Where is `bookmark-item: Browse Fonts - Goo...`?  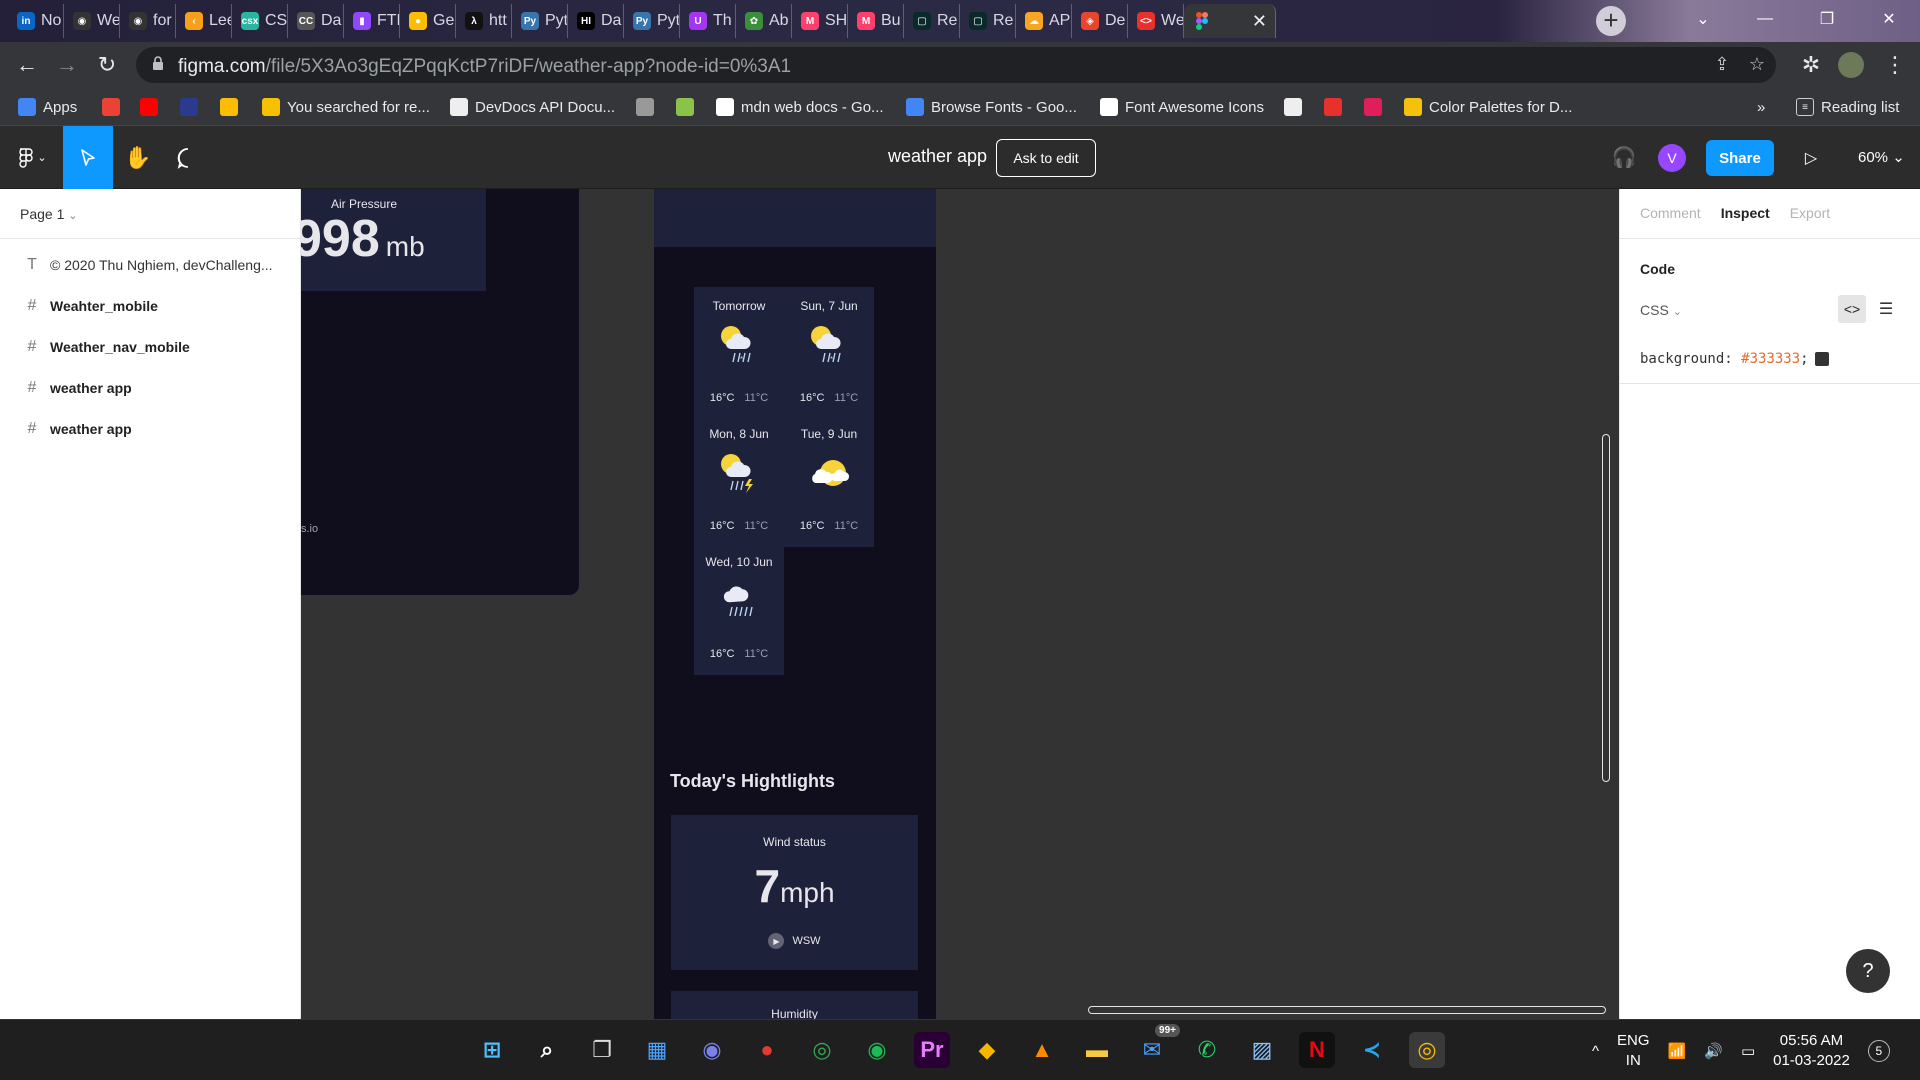
bookmark-item: Browse Fonts - Goo... is located at coordinates (991, 107).